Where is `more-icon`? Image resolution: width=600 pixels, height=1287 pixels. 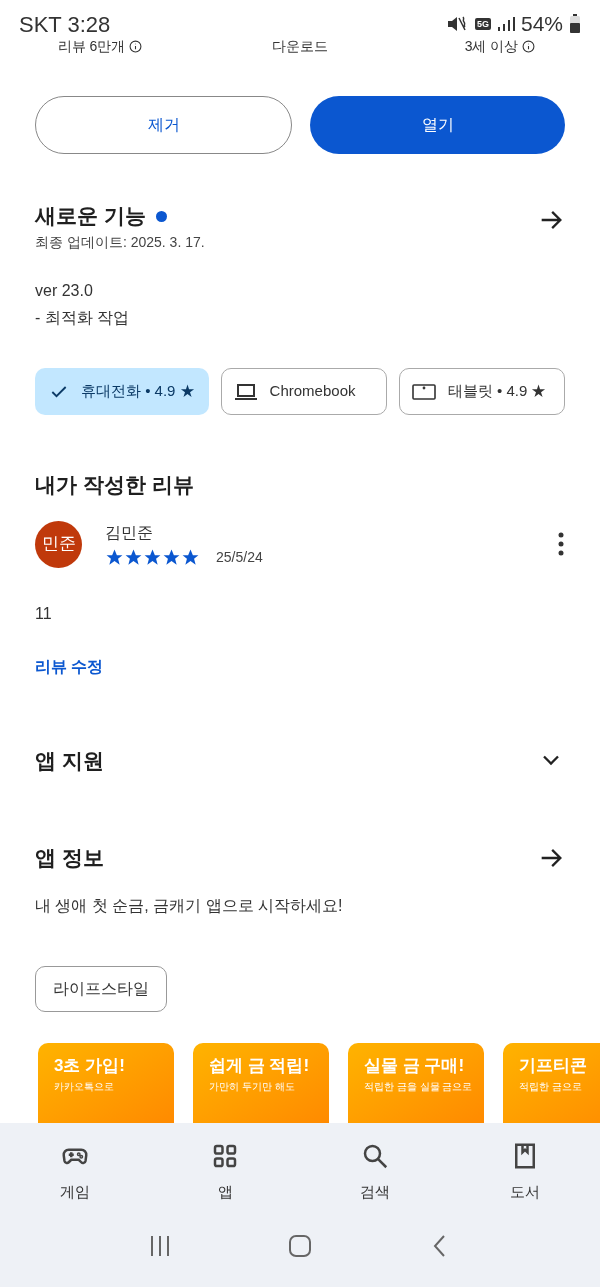
more-icon is located at coordinates (561, 544).